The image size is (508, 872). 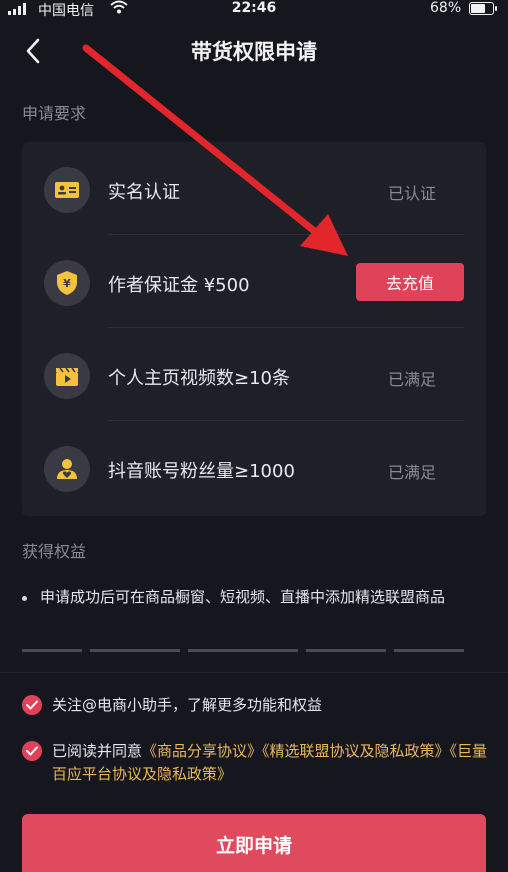 I want to click on requirement-item-deposit: ¥ 作者保证金 ¥500 去充值, so click(x=254, y=281).